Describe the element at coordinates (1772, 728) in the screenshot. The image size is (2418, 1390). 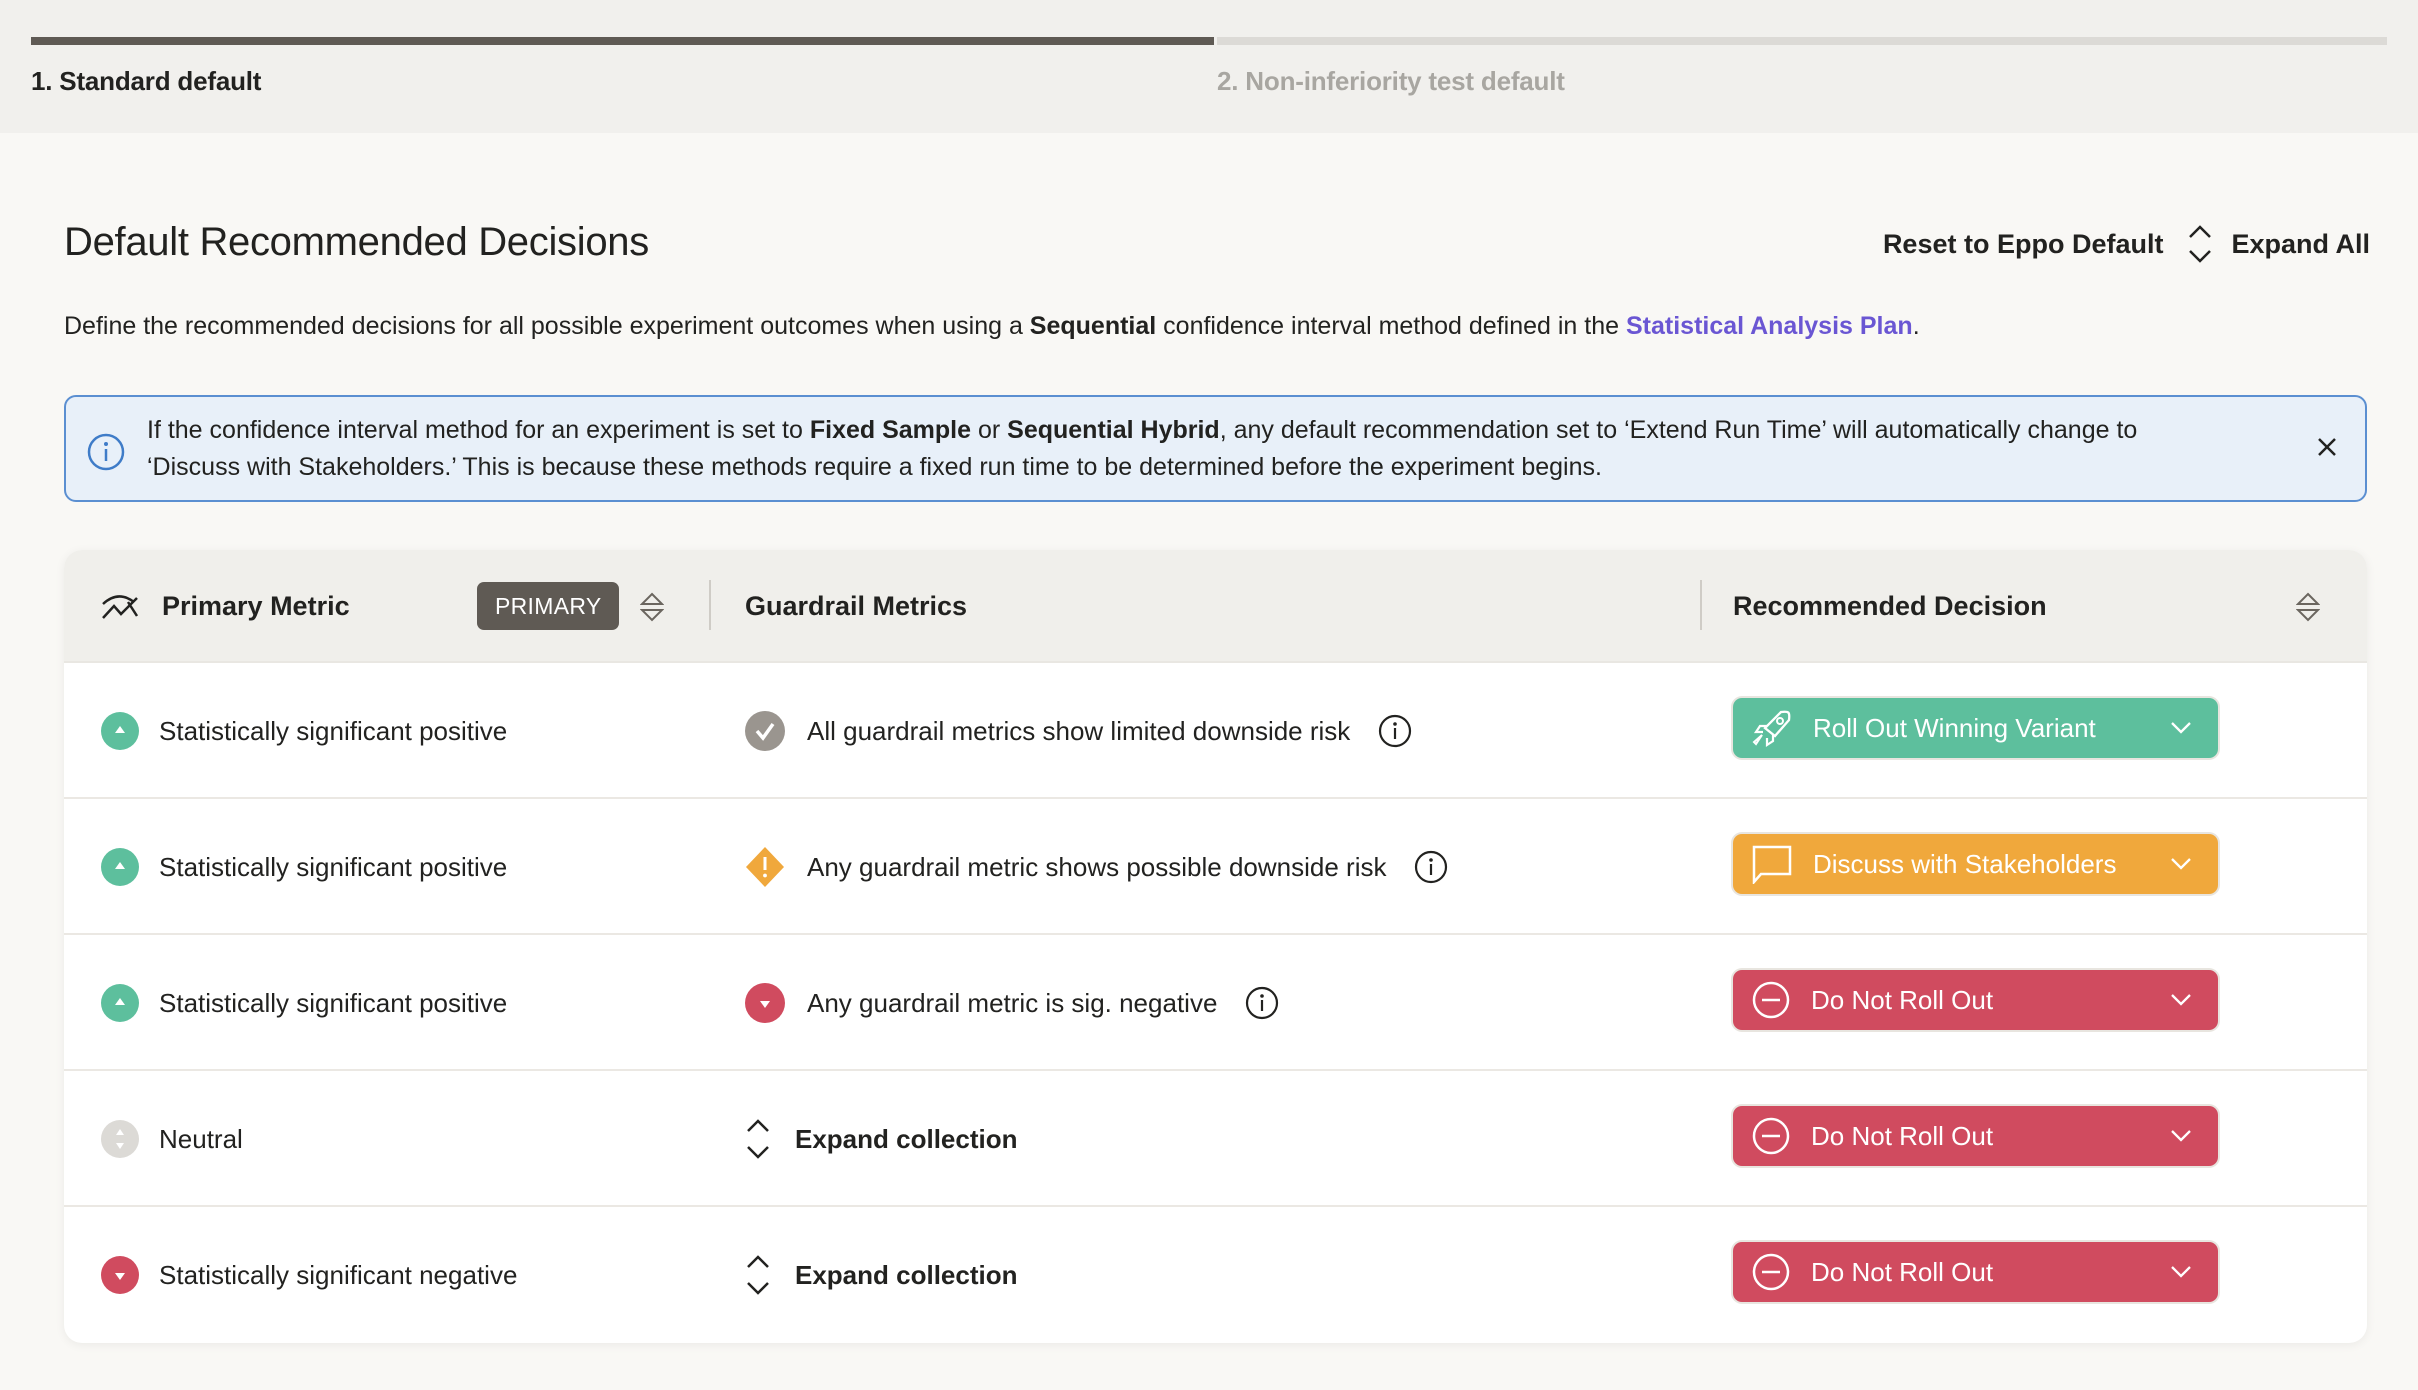
I see `rocket-icon` at that location.